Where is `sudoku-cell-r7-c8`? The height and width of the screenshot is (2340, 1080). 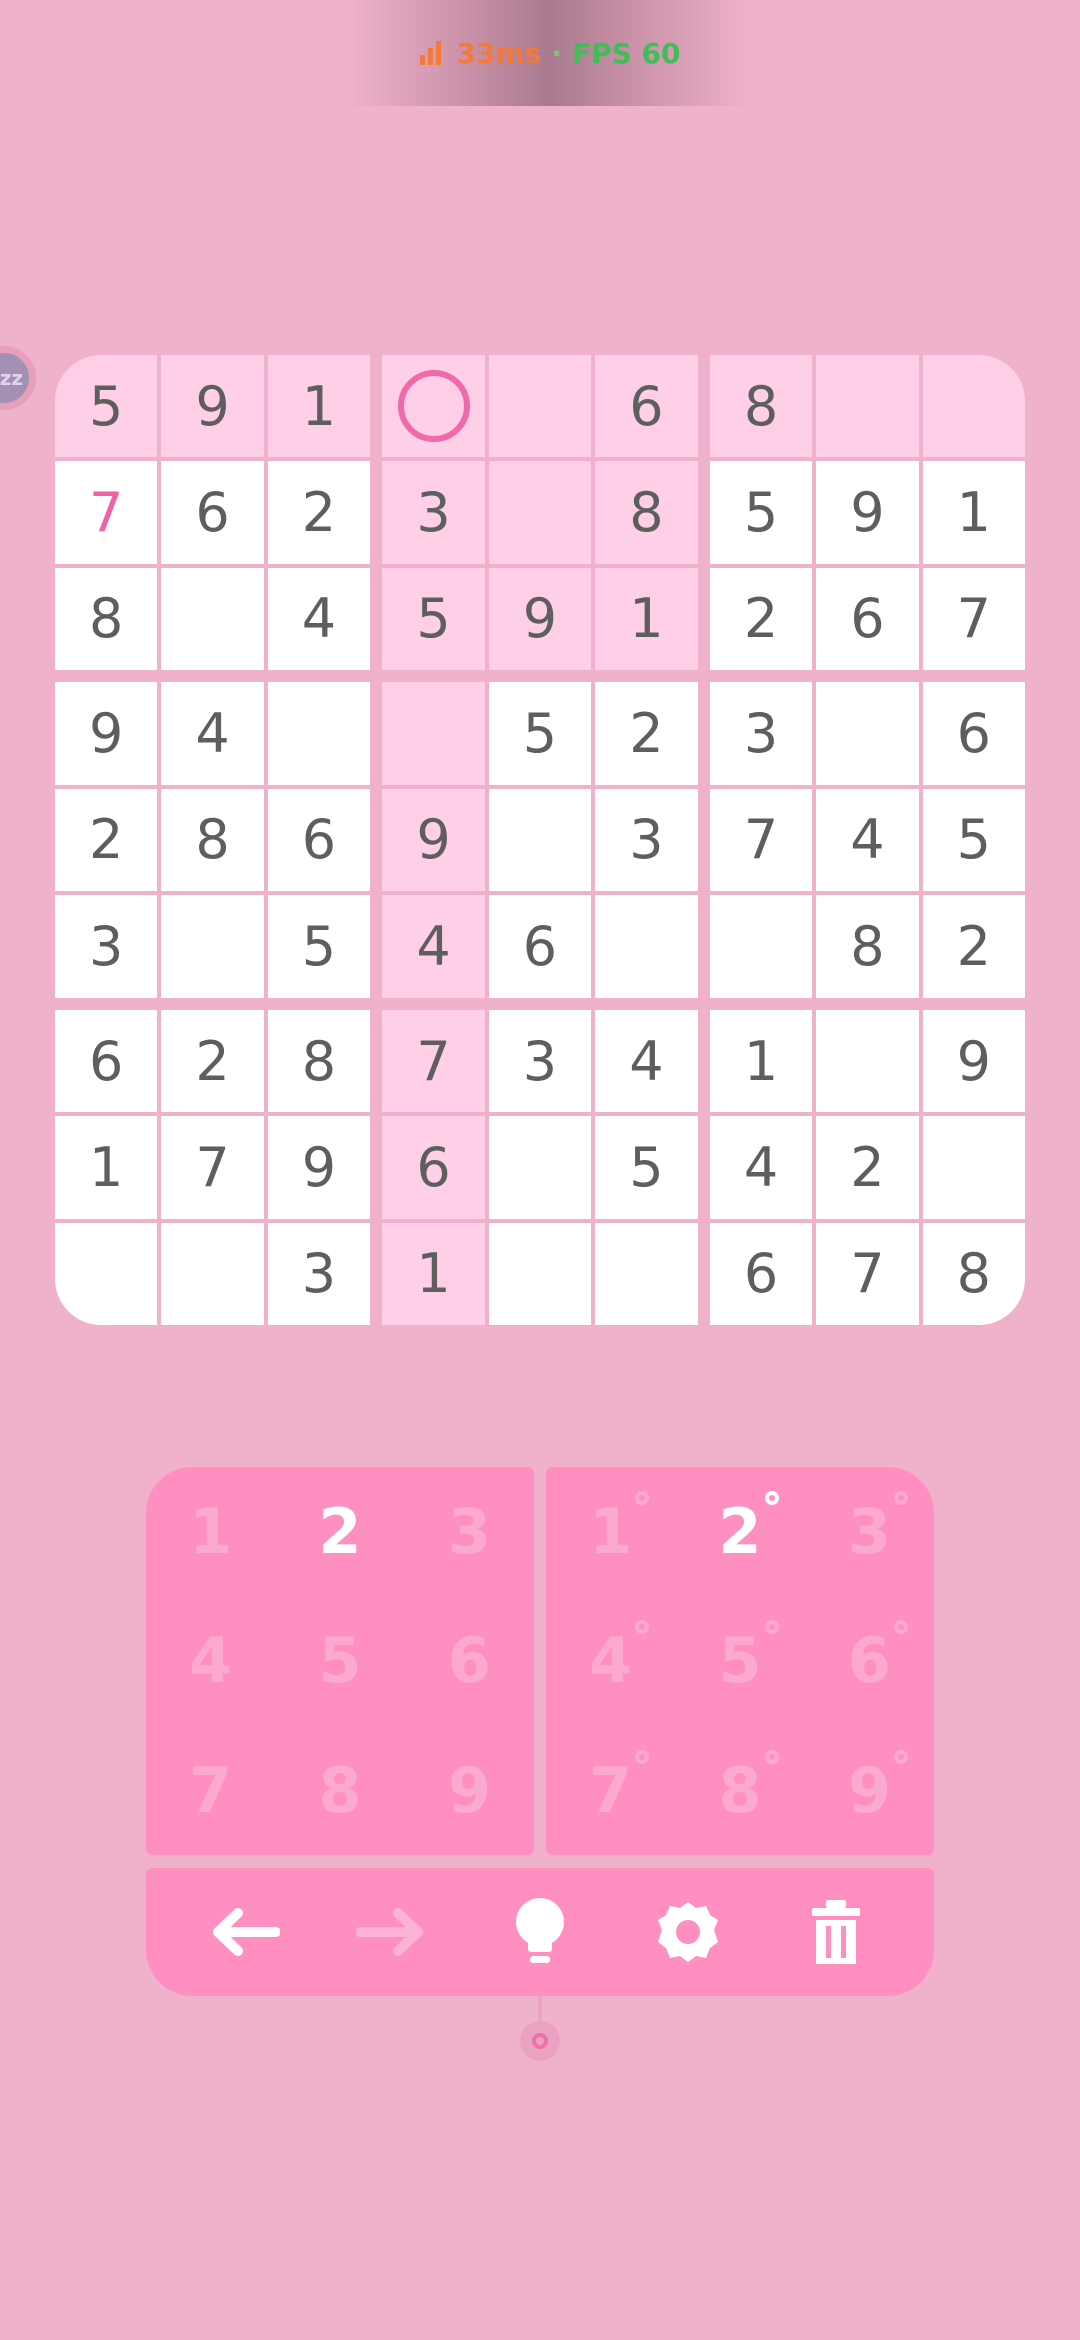 sudoku-cell-r7-c8 is located at coordinates (867, 1061).